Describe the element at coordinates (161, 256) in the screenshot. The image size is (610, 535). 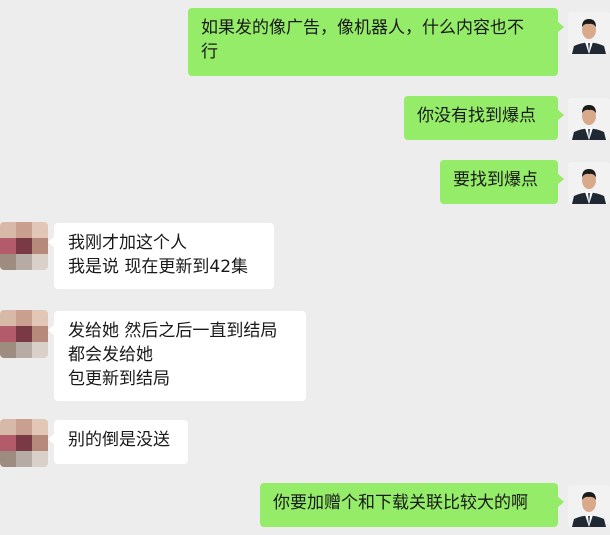
I see `message-bubble-incoming: 我刚才加这个人 我是说 现在更新到42集` at that location.